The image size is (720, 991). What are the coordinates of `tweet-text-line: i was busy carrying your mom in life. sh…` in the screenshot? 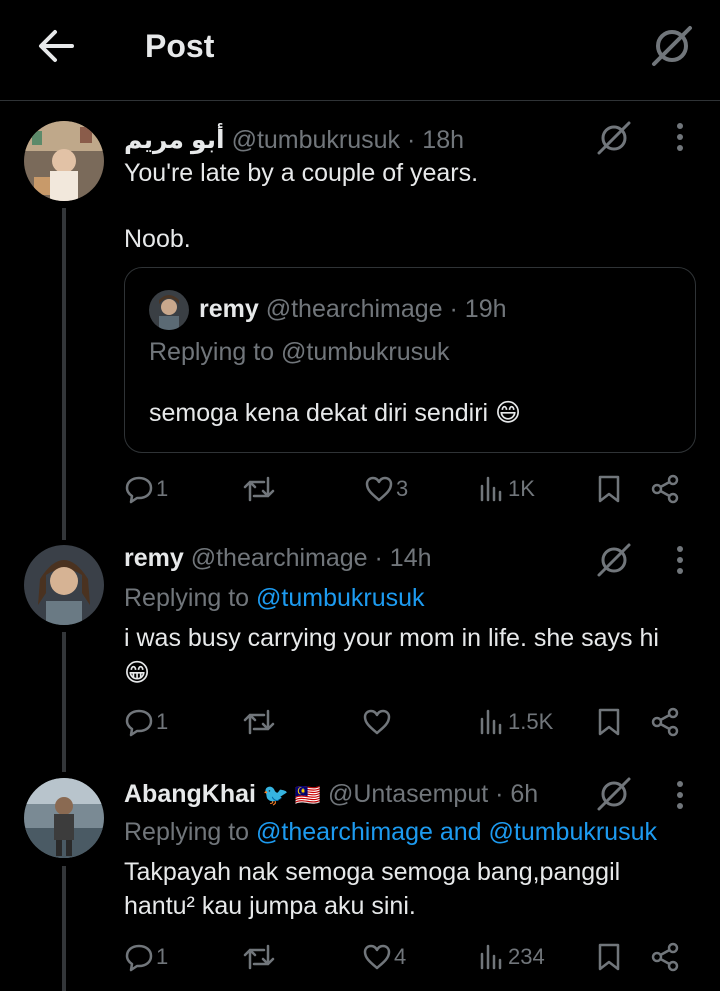 It's located at (391, 638).